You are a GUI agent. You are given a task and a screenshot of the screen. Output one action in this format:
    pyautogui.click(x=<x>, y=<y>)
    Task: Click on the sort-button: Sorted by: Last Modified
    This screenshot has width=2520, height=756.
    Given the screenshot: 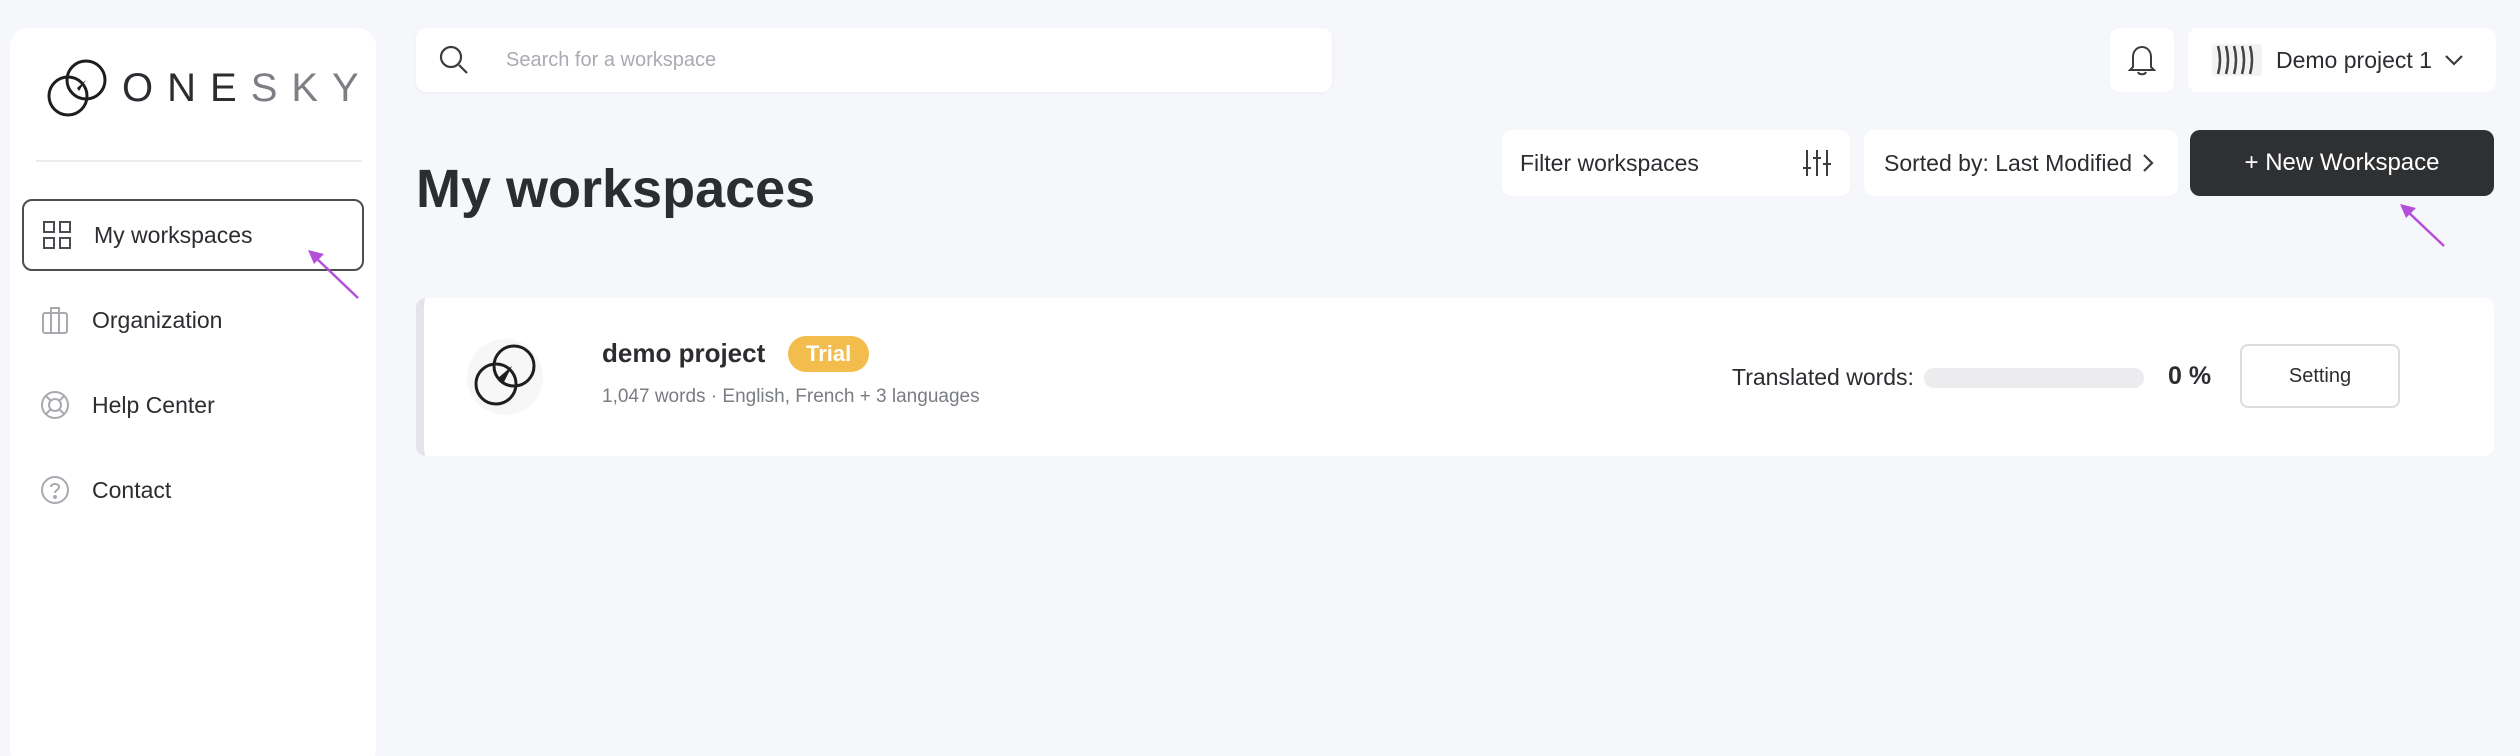 What is the action you would take?
    pyautogui.click(x=2021, y=163)
    